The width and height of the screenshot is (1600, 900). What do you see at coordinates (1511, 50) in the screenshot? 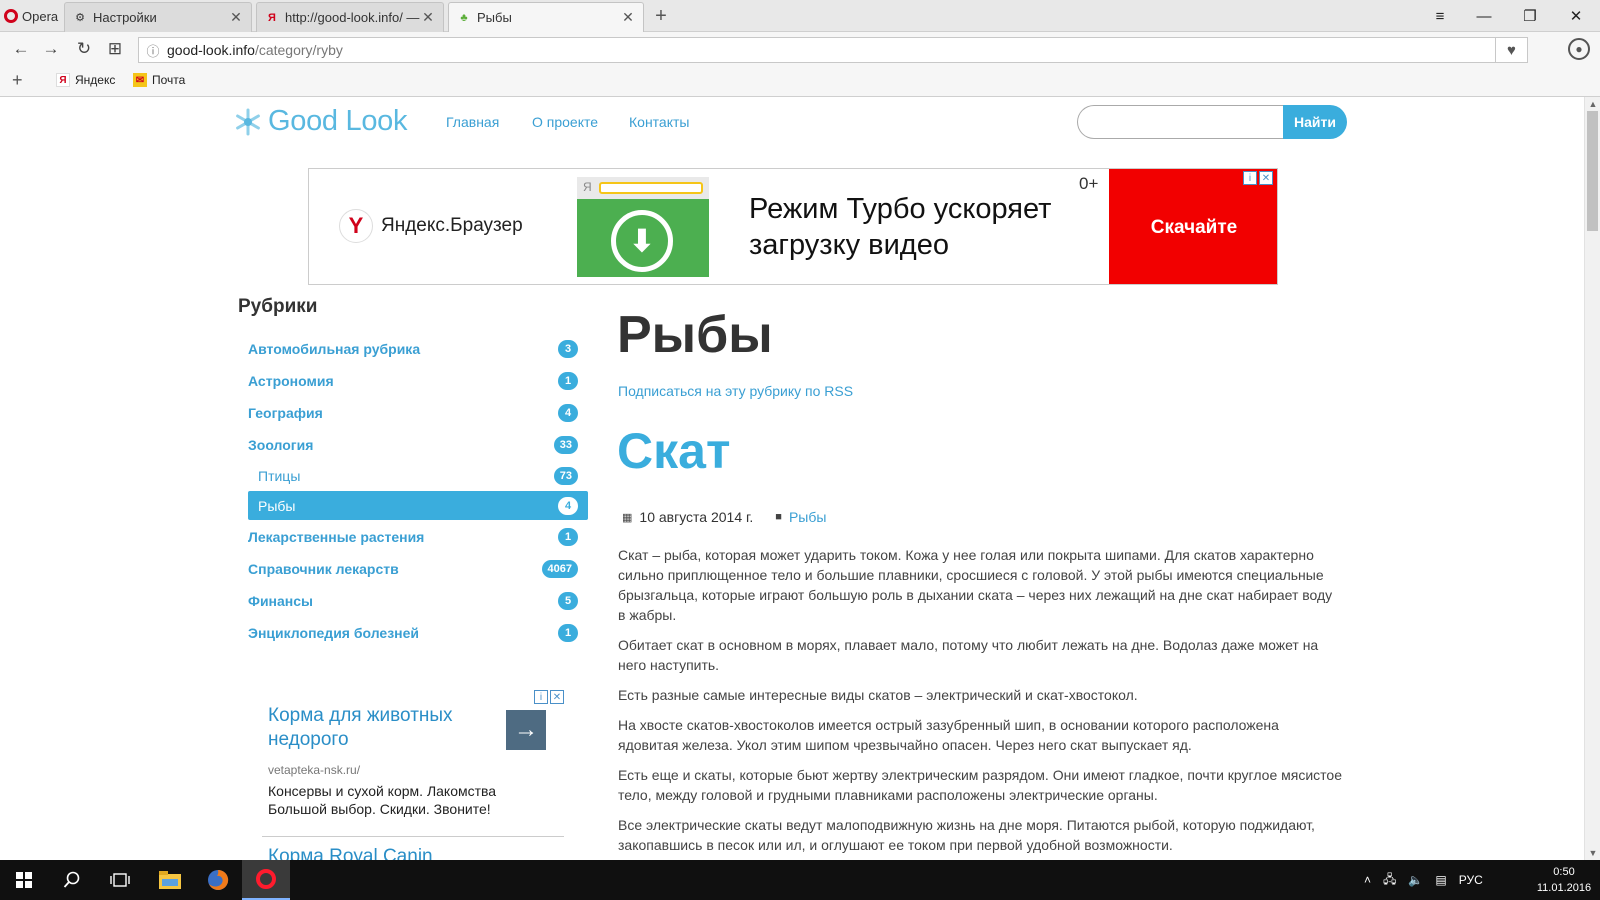
I see `bookmark-heart-icon: ♥` at bounding box center [1511, 50].